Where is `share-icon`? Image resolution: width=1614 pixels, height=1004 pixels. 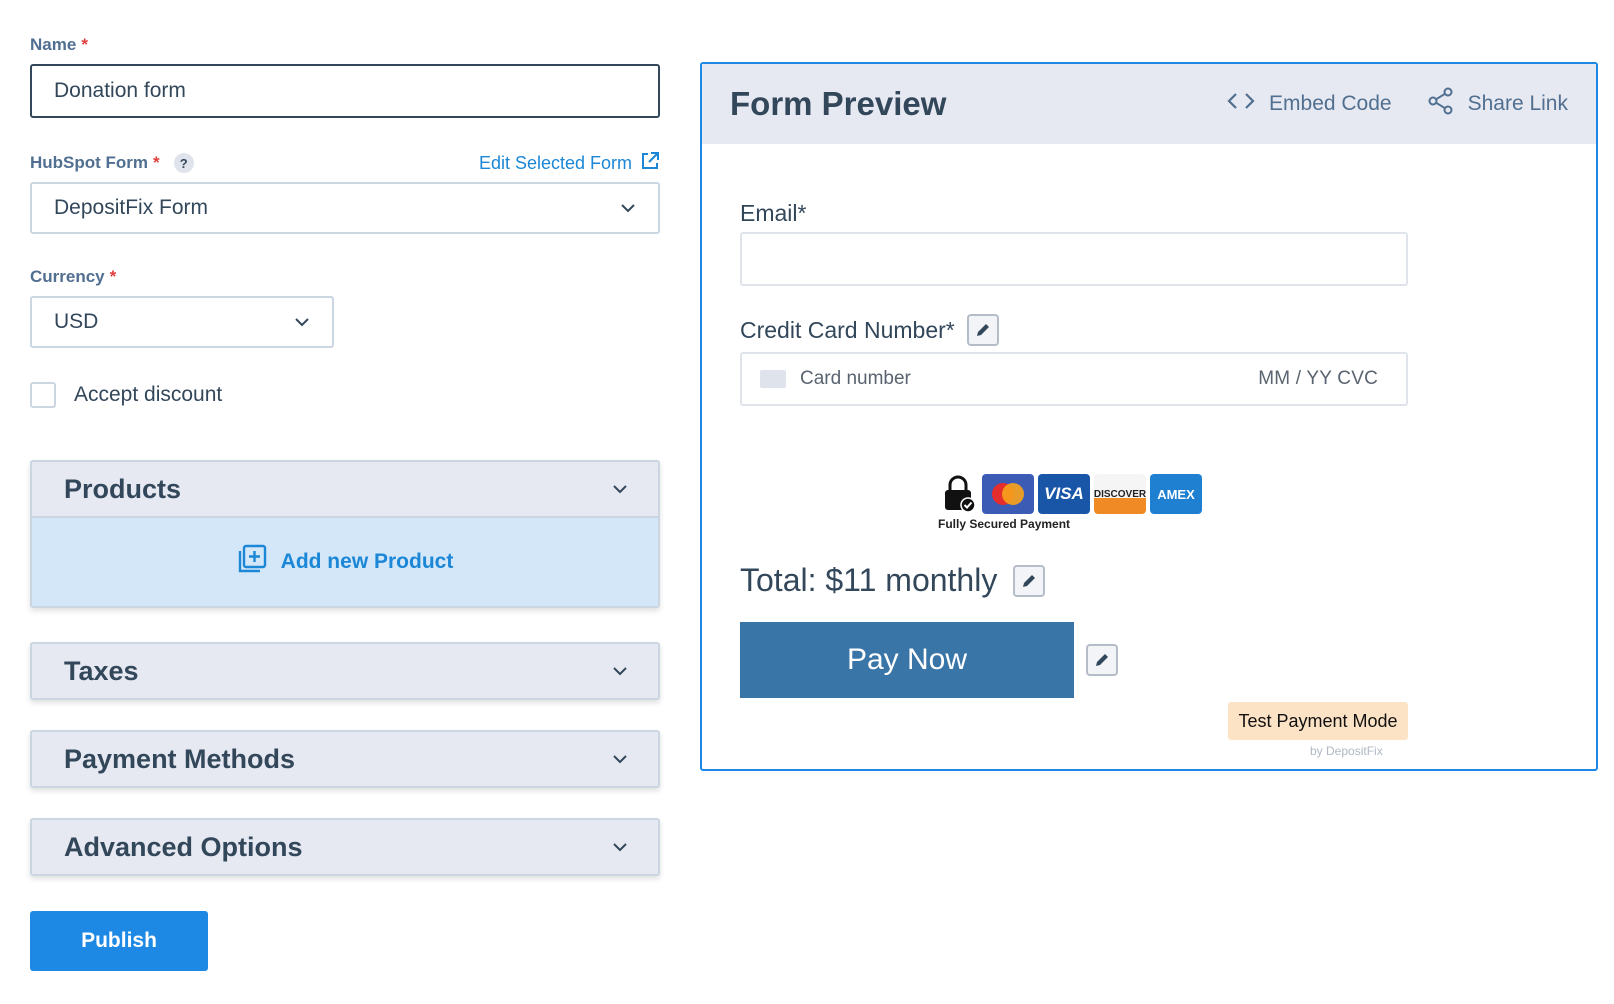 share-icon is located at coordinates (1441, 104).